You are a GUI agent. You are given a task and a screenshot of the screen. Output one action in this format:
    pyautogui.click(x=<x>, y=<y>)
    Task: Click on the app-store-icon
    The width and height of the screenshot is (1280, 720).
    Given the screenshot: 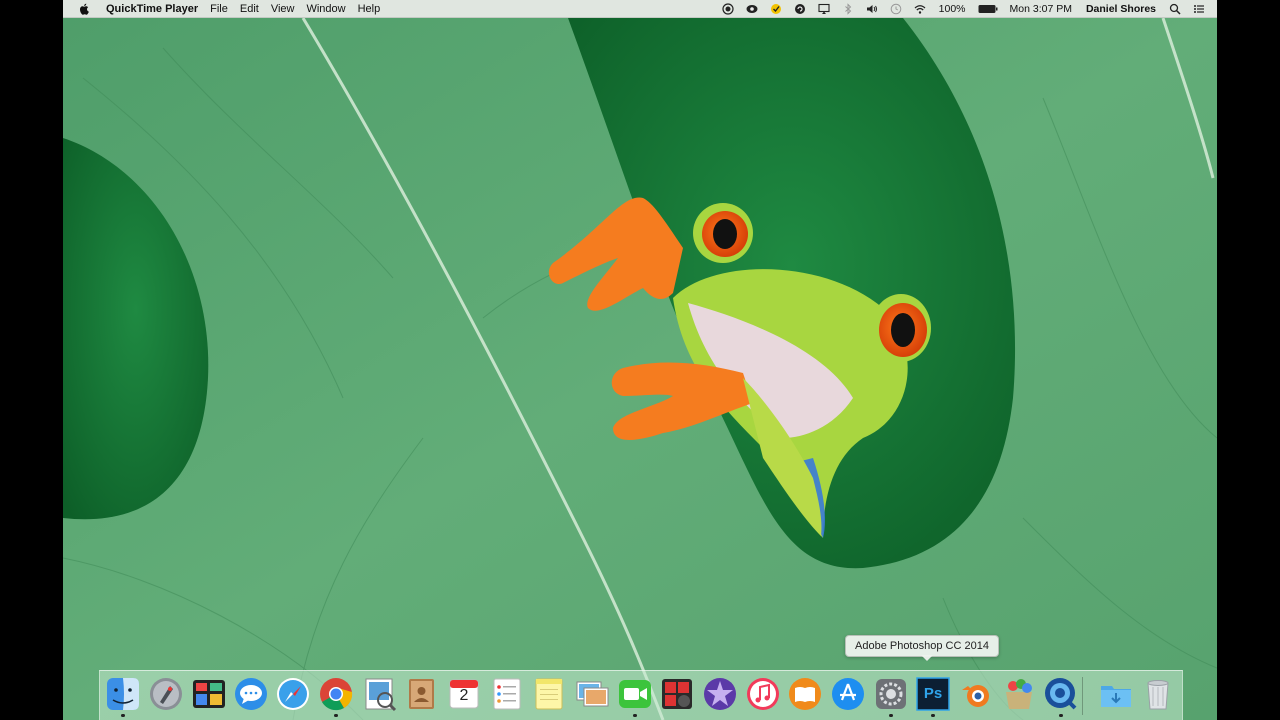 What is the action you would take?
    pyautogui.click(x=848, y=694)
    